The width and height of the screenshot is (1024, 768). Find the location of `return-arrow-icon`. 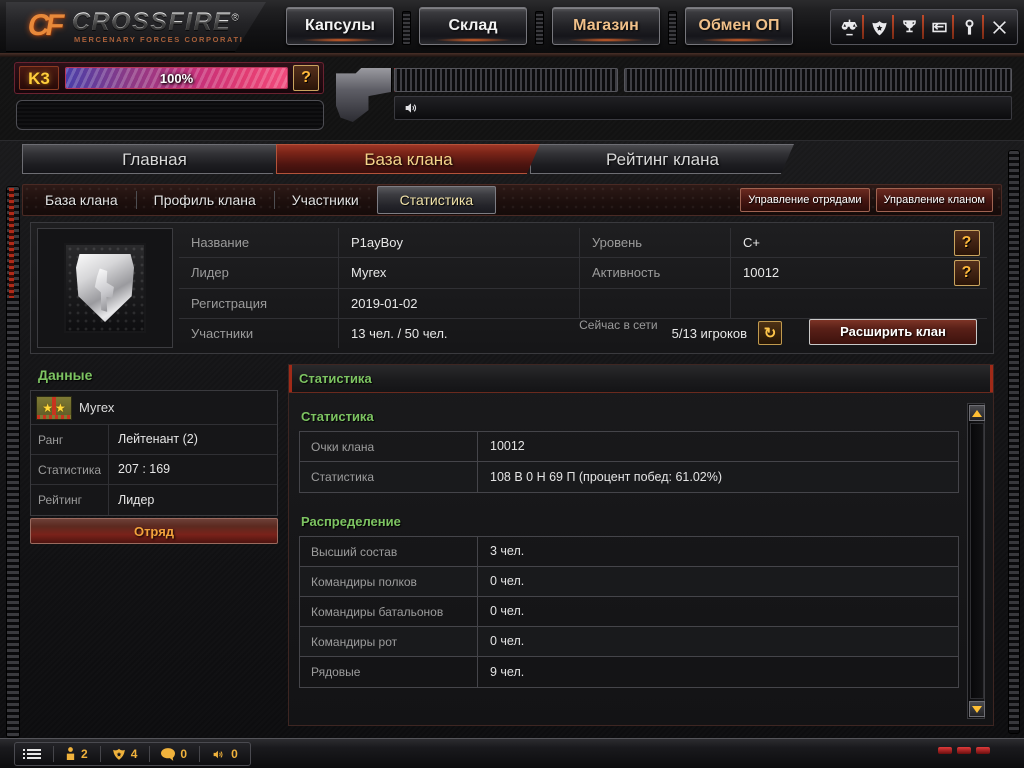

return-arrow-icon is located at coordinates (938, 27).